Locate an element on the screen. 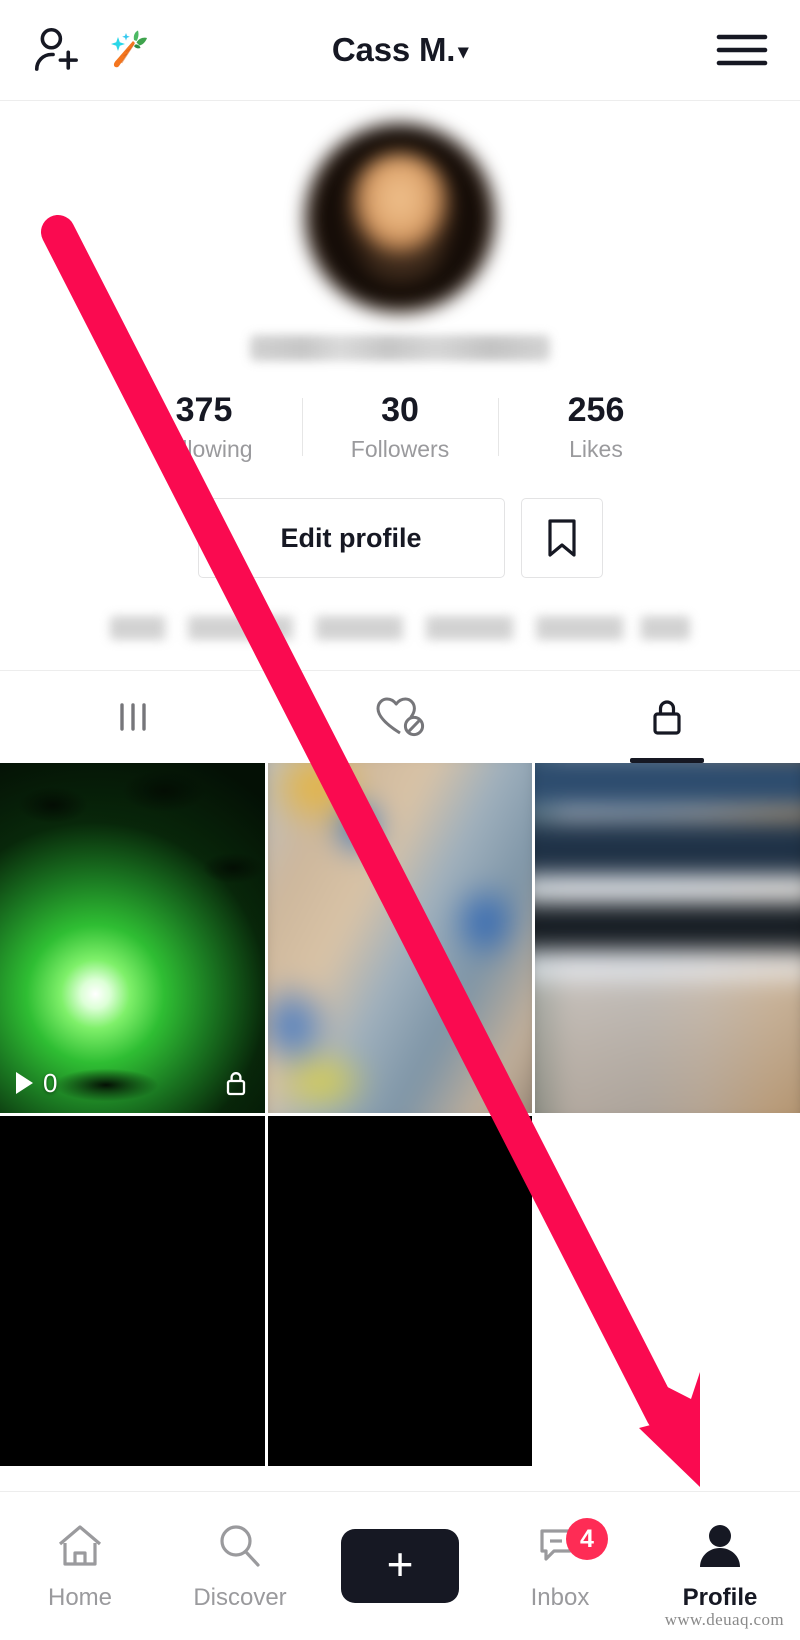 This screenshot has height=1640, width=800. nav-label-discover: Discover is located at coordinates (240, 1597).